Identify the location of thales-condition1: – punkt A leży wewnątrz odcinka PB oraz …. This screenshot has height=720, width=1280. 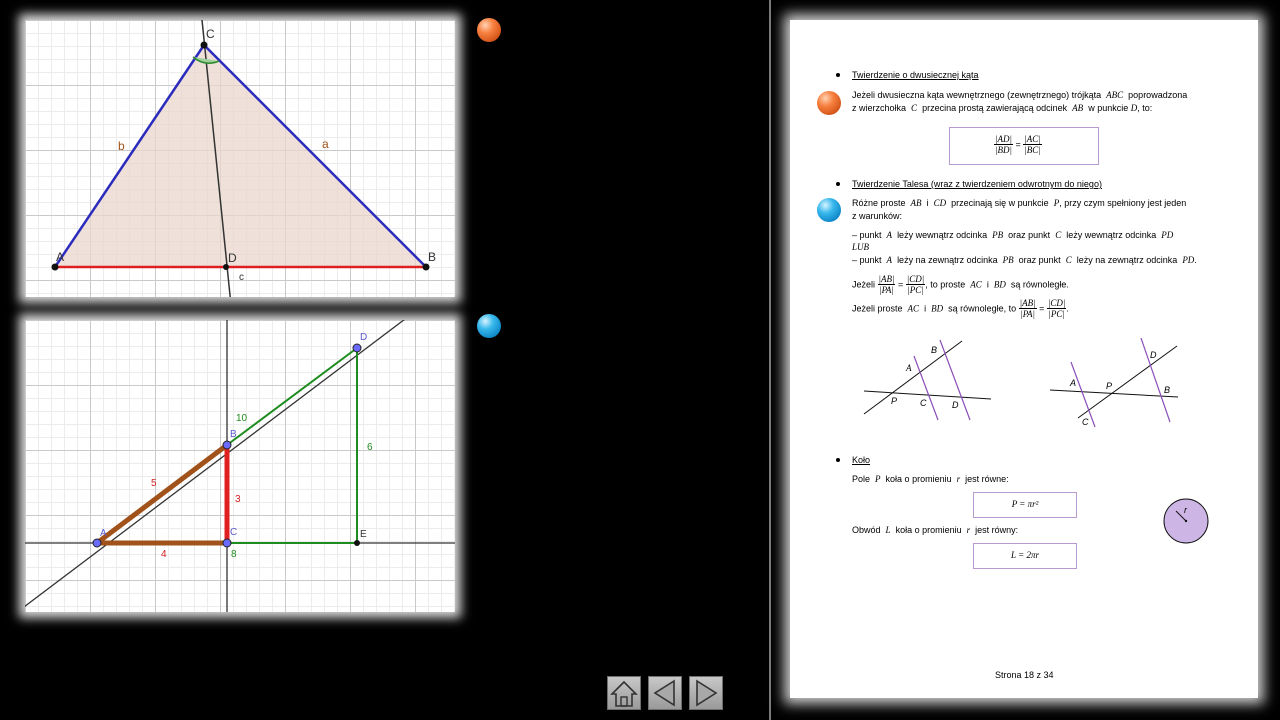
(1013, 235).